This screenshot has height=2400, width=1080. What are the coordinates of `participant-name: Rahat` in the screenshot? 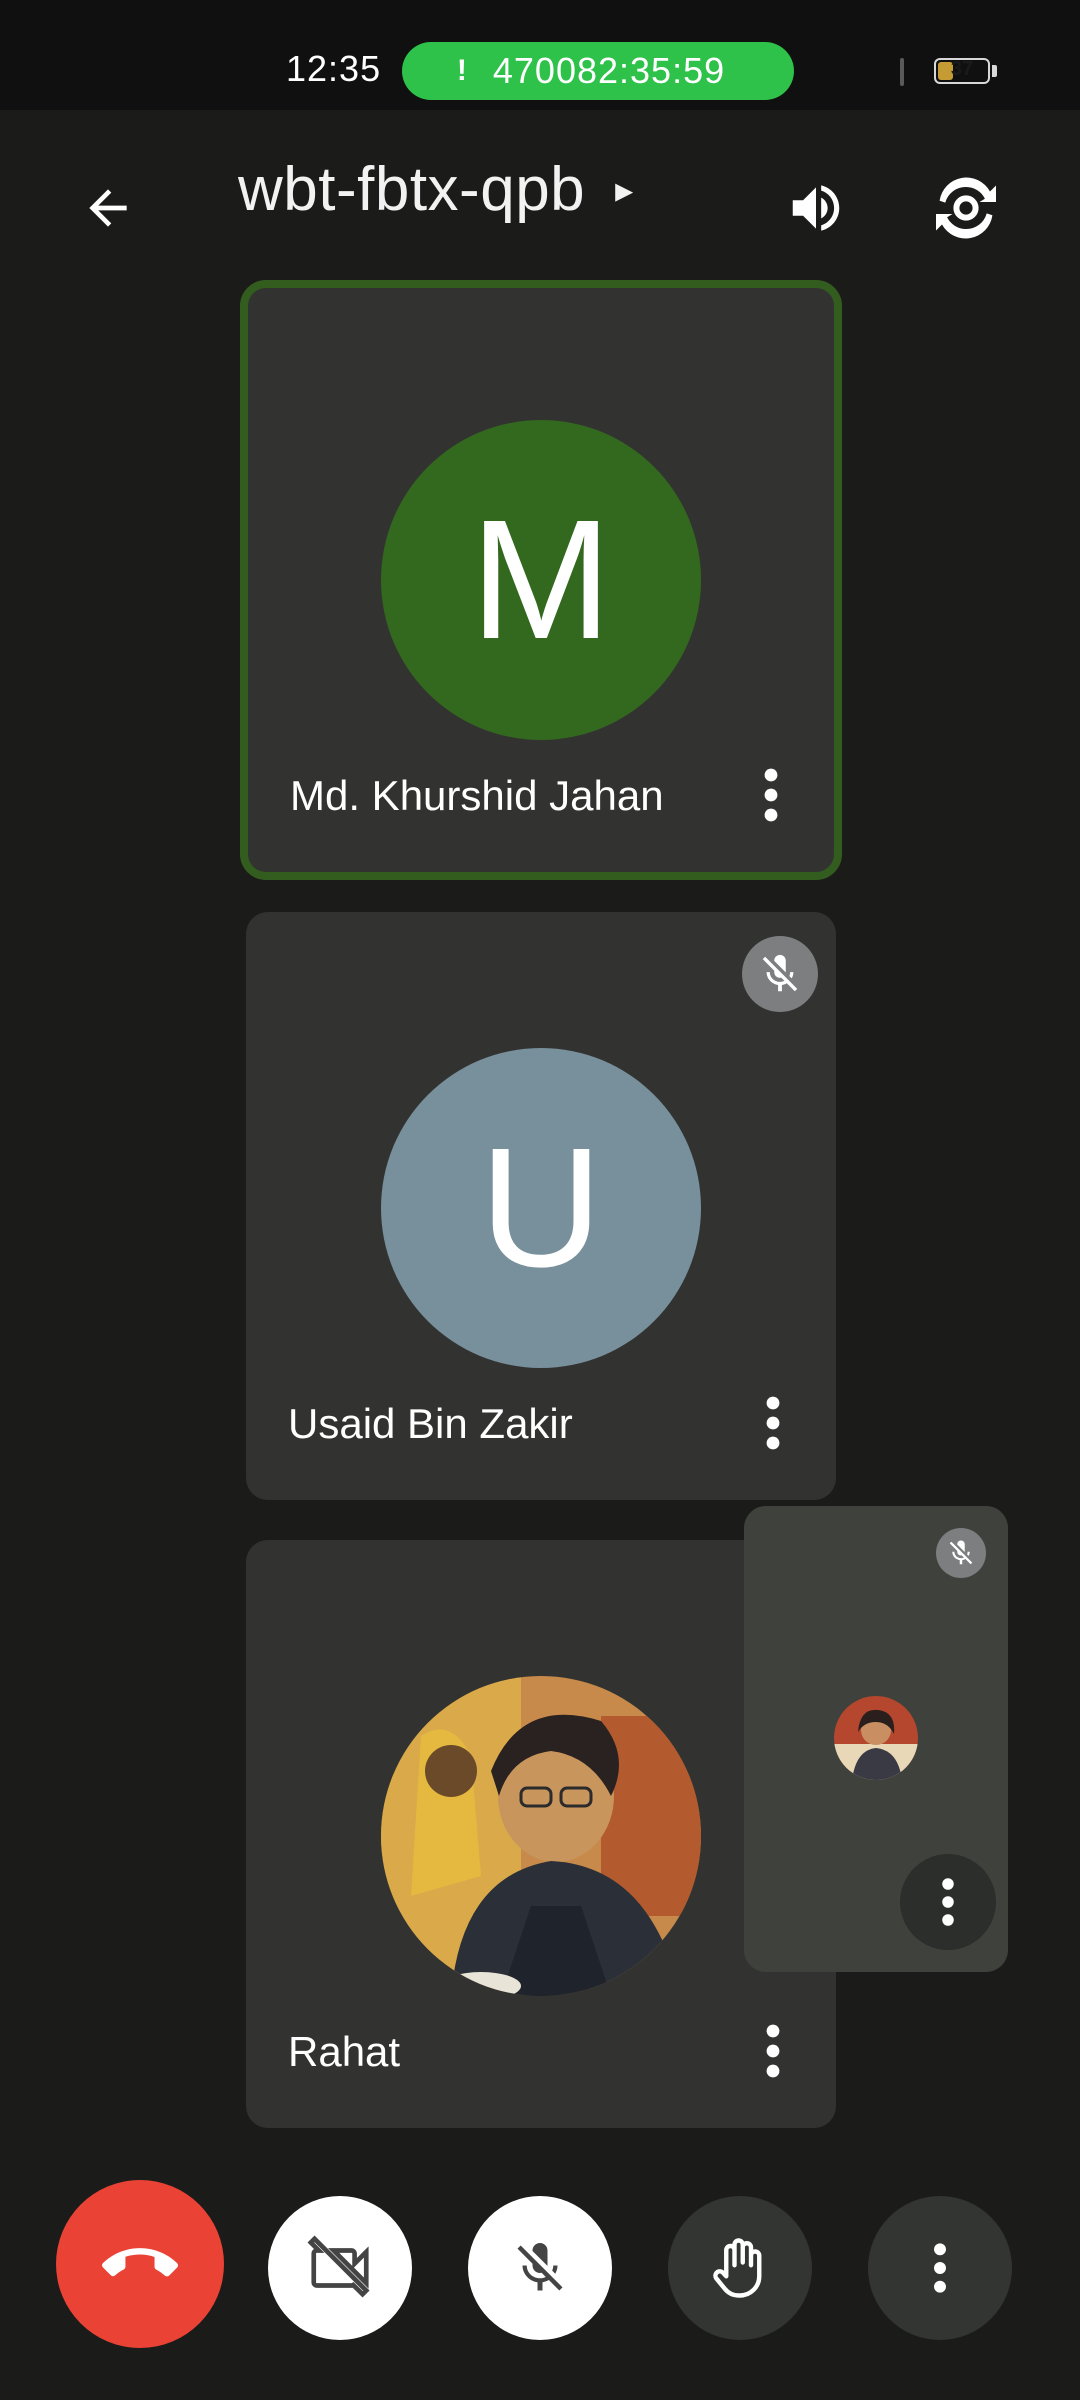 It's located at (344, 2051).